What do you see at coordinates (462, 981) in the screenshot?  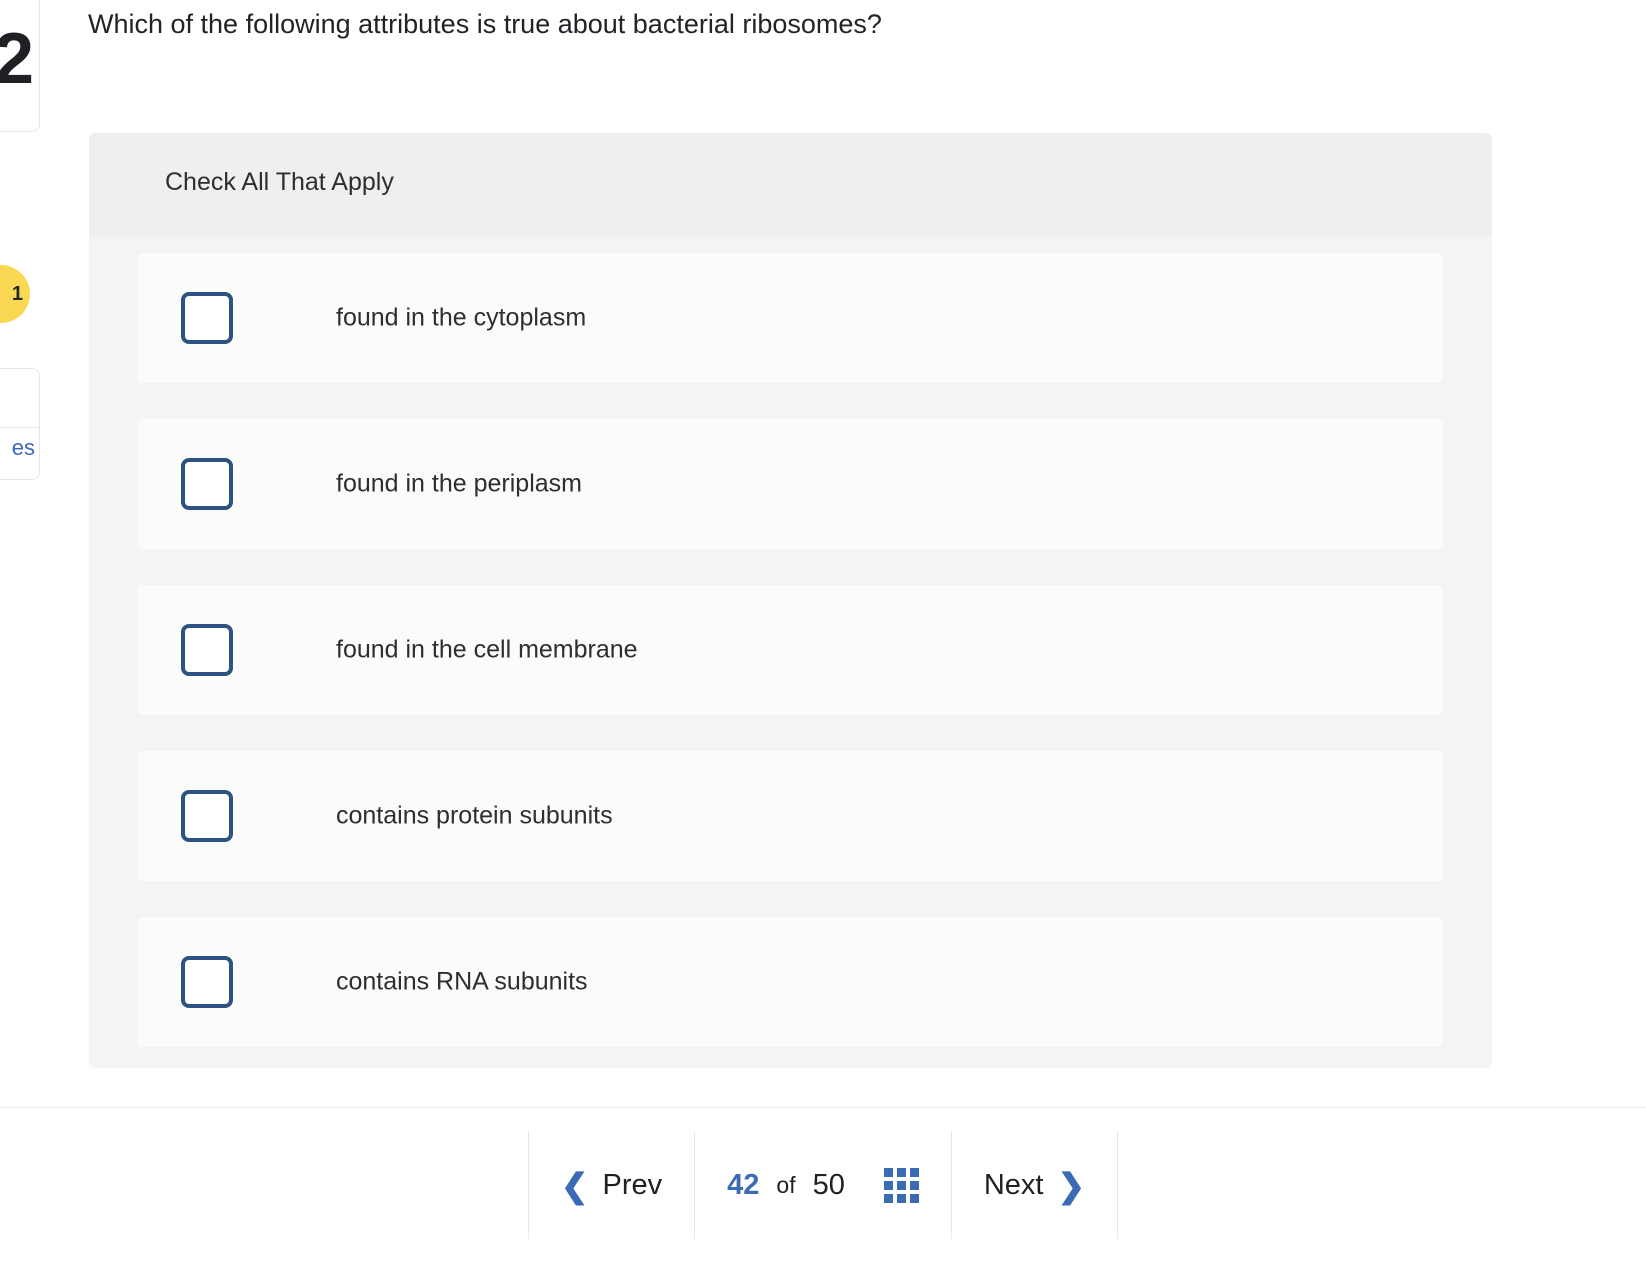 I see `option-label: contains RNA subunits` at bounding box center [462, 981].